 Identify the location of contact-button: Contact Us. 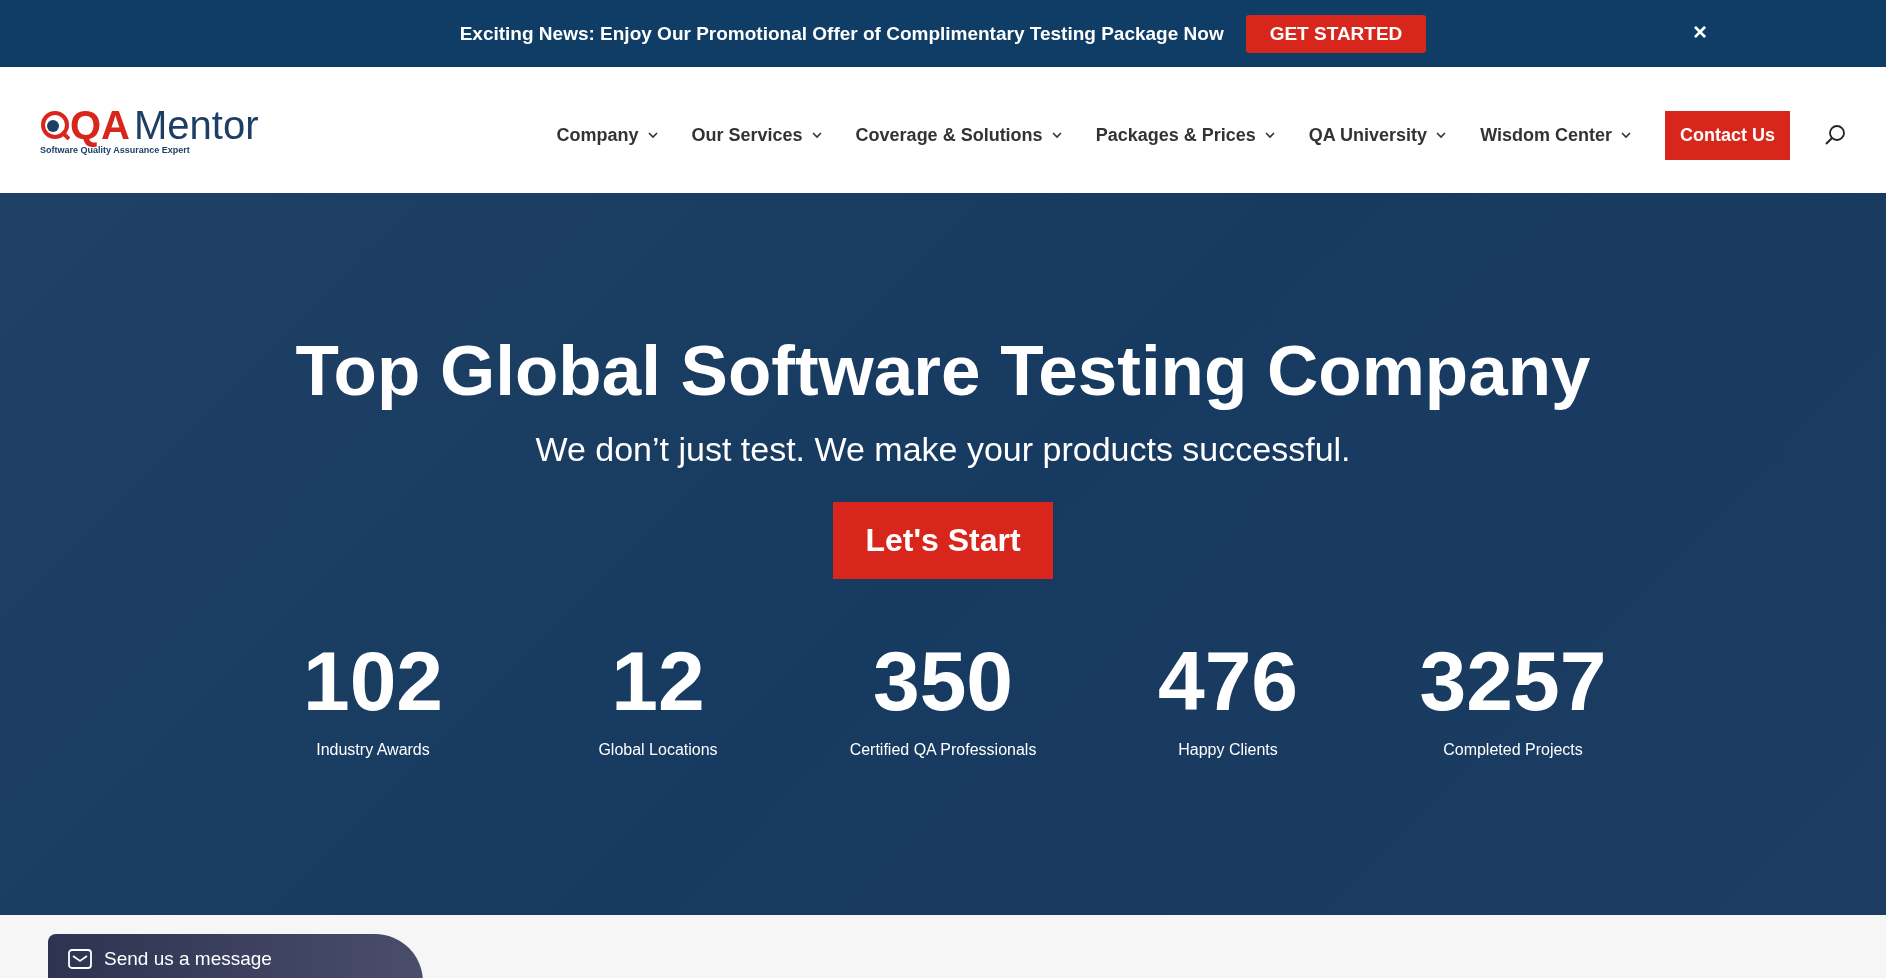
(1727, 135).